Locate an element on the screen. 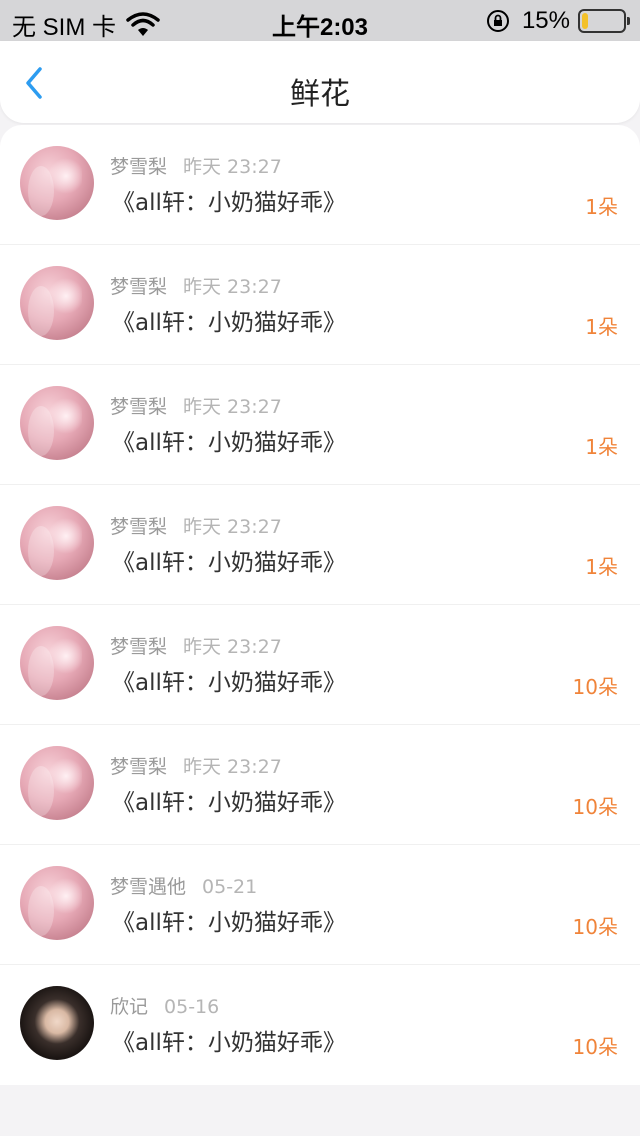  list-item: 欣记 05-16 《all轩：小奶猫好乖》 10朵 is located at coordinates (320, 1025).